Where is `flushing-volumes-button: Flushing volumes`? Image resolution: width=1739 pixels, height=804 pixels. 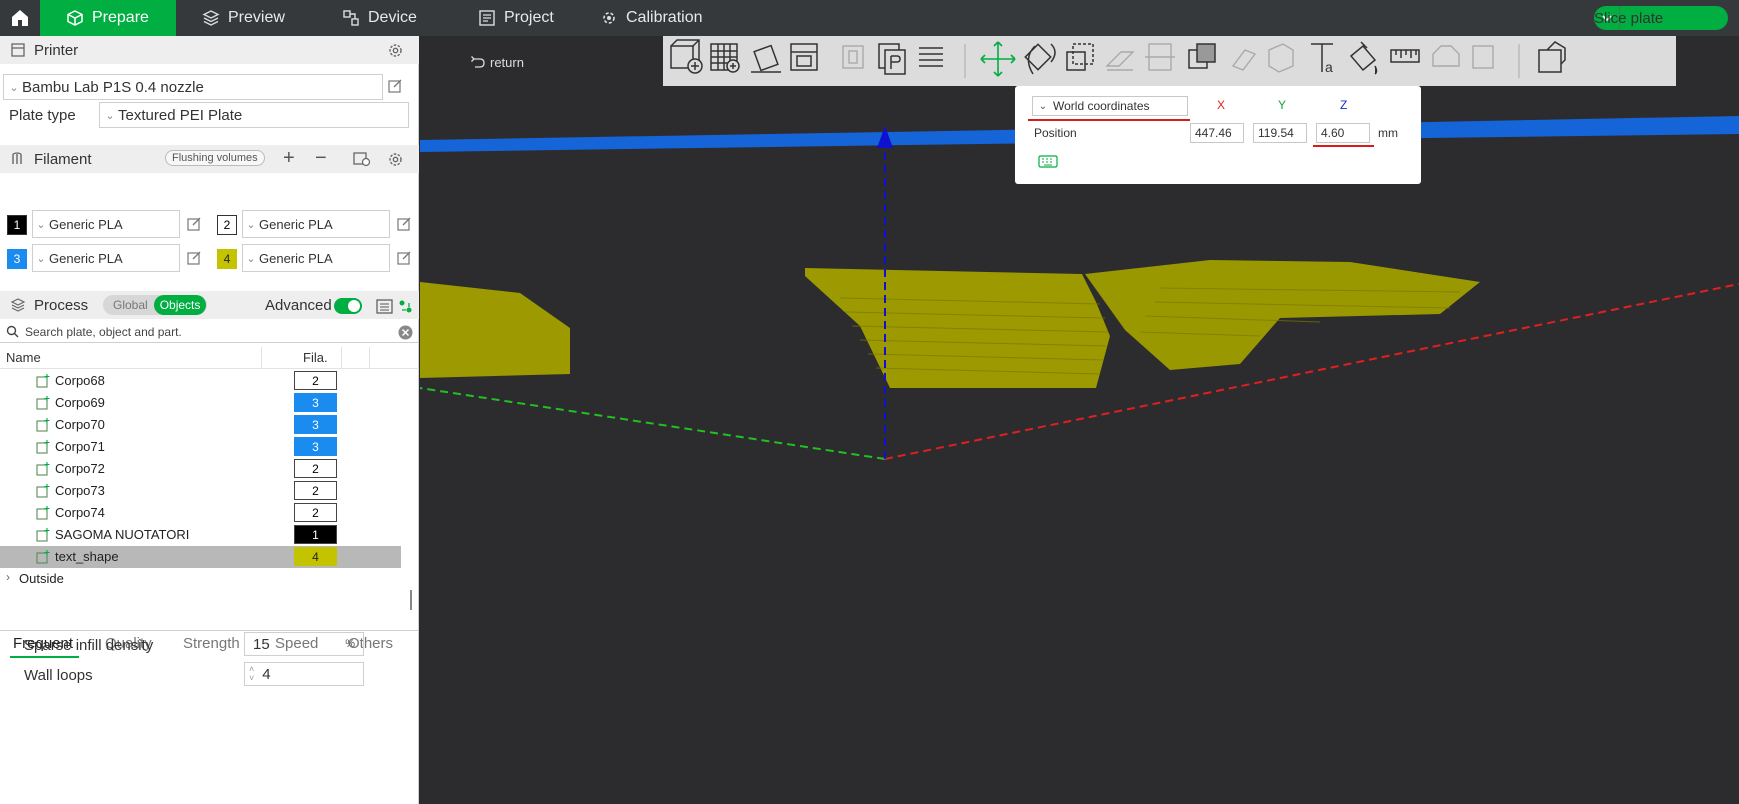
flushing-volumes-button: Flushing volumes is located at coordinates (215, 158).